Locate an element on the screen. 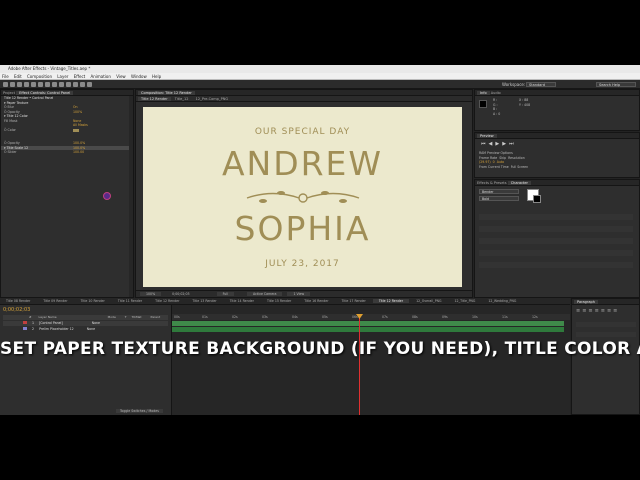 This screenshot has height=480, width=640. resolution-dropdown: Full is located at coordinates (225, 294).